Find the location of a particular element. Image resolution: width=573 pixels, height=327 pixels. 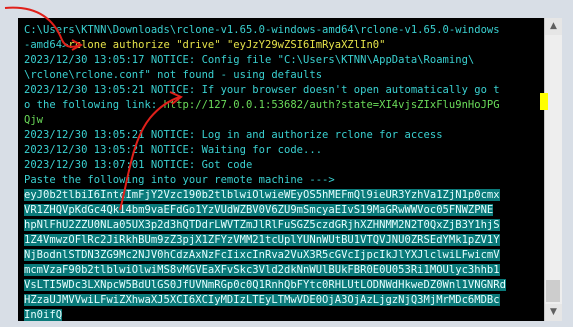

token-text: In0ifQ is located at coordinates (43, 315).